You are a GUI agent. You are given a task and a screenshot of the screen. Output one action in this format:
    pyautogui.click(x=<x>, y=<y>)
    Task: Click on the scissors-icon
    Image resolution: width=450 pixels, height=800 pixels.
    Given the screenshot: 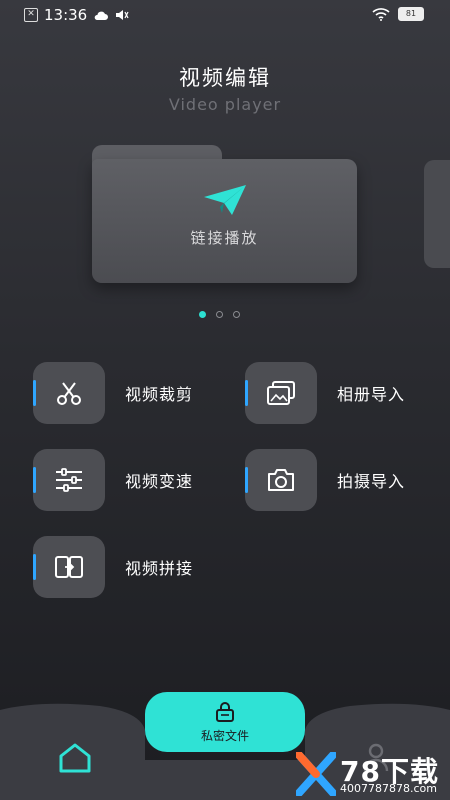 What is the action you would take?
    pyautogui.click(x=69, y=393)
    